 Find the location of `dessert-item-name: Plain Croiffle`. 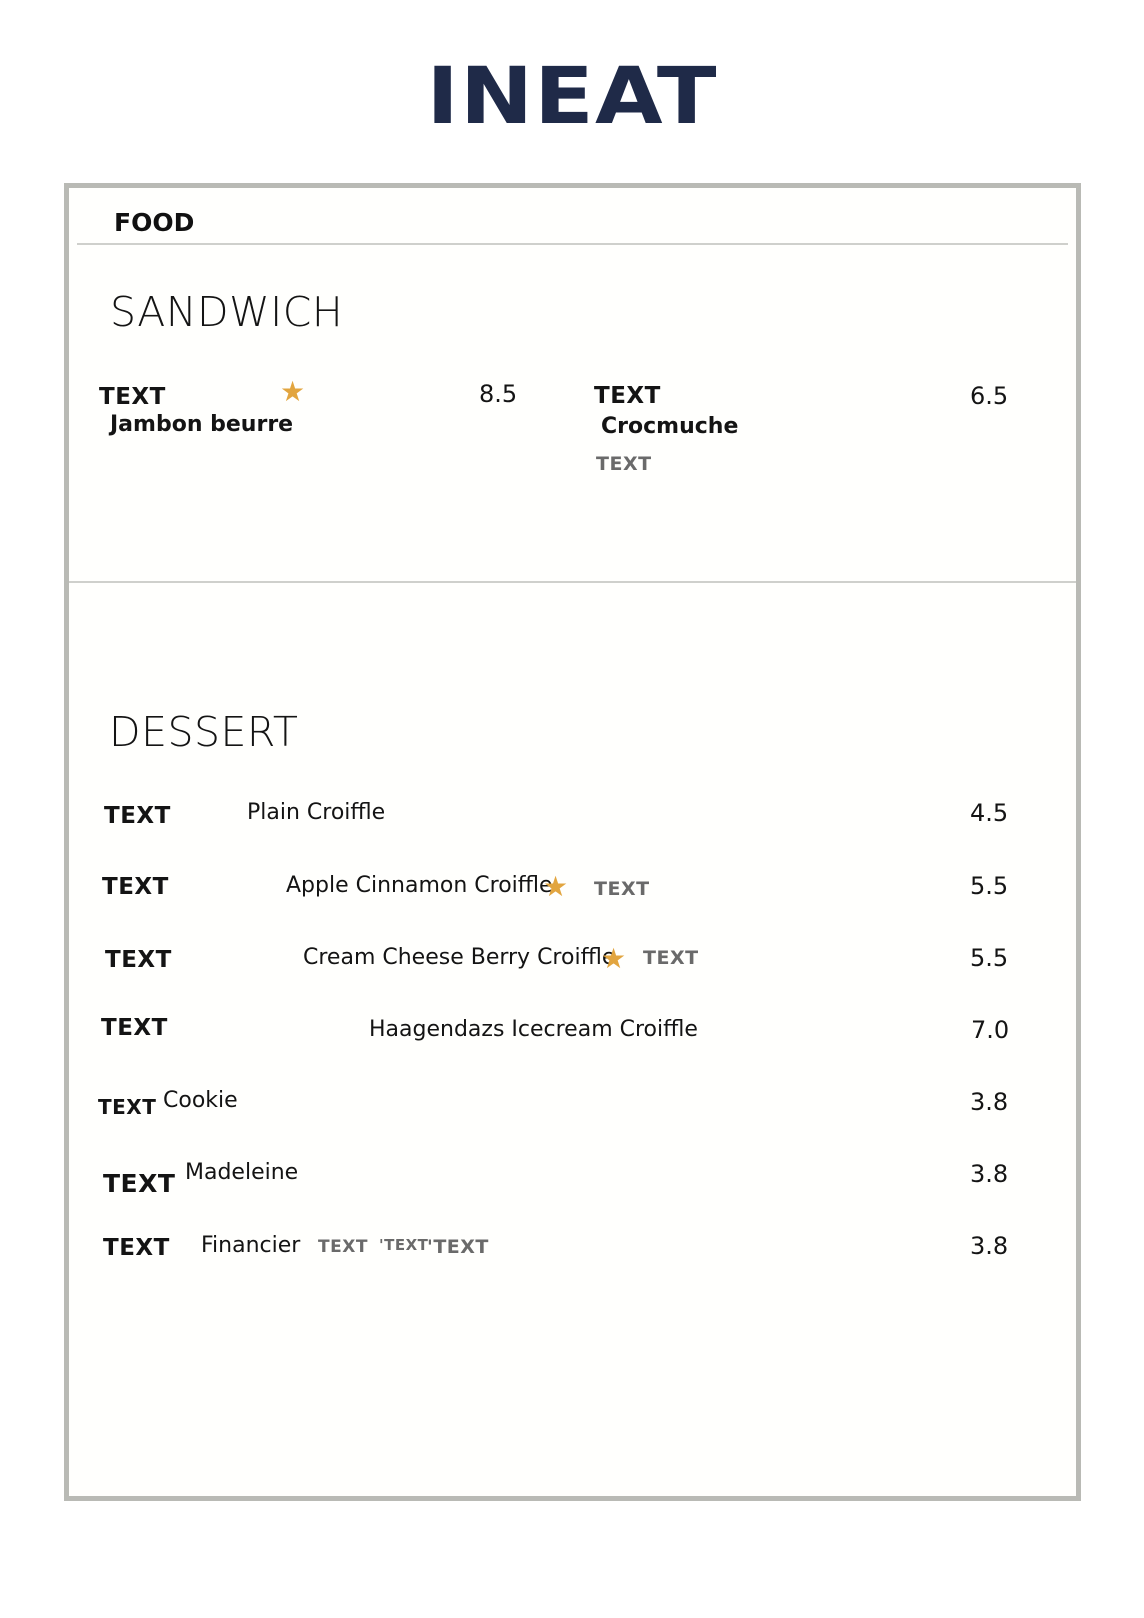

dessert-item-name: Plain Croiffle is located at coordinates (316, 812).